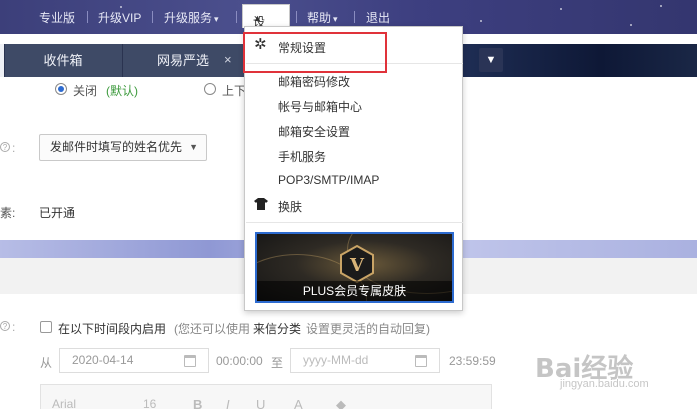 The height and width of the screenshot is (409, 697). Describe the element at coordinates (57, 213) in the screenshot. I see `status-value: 已开通` at that location.